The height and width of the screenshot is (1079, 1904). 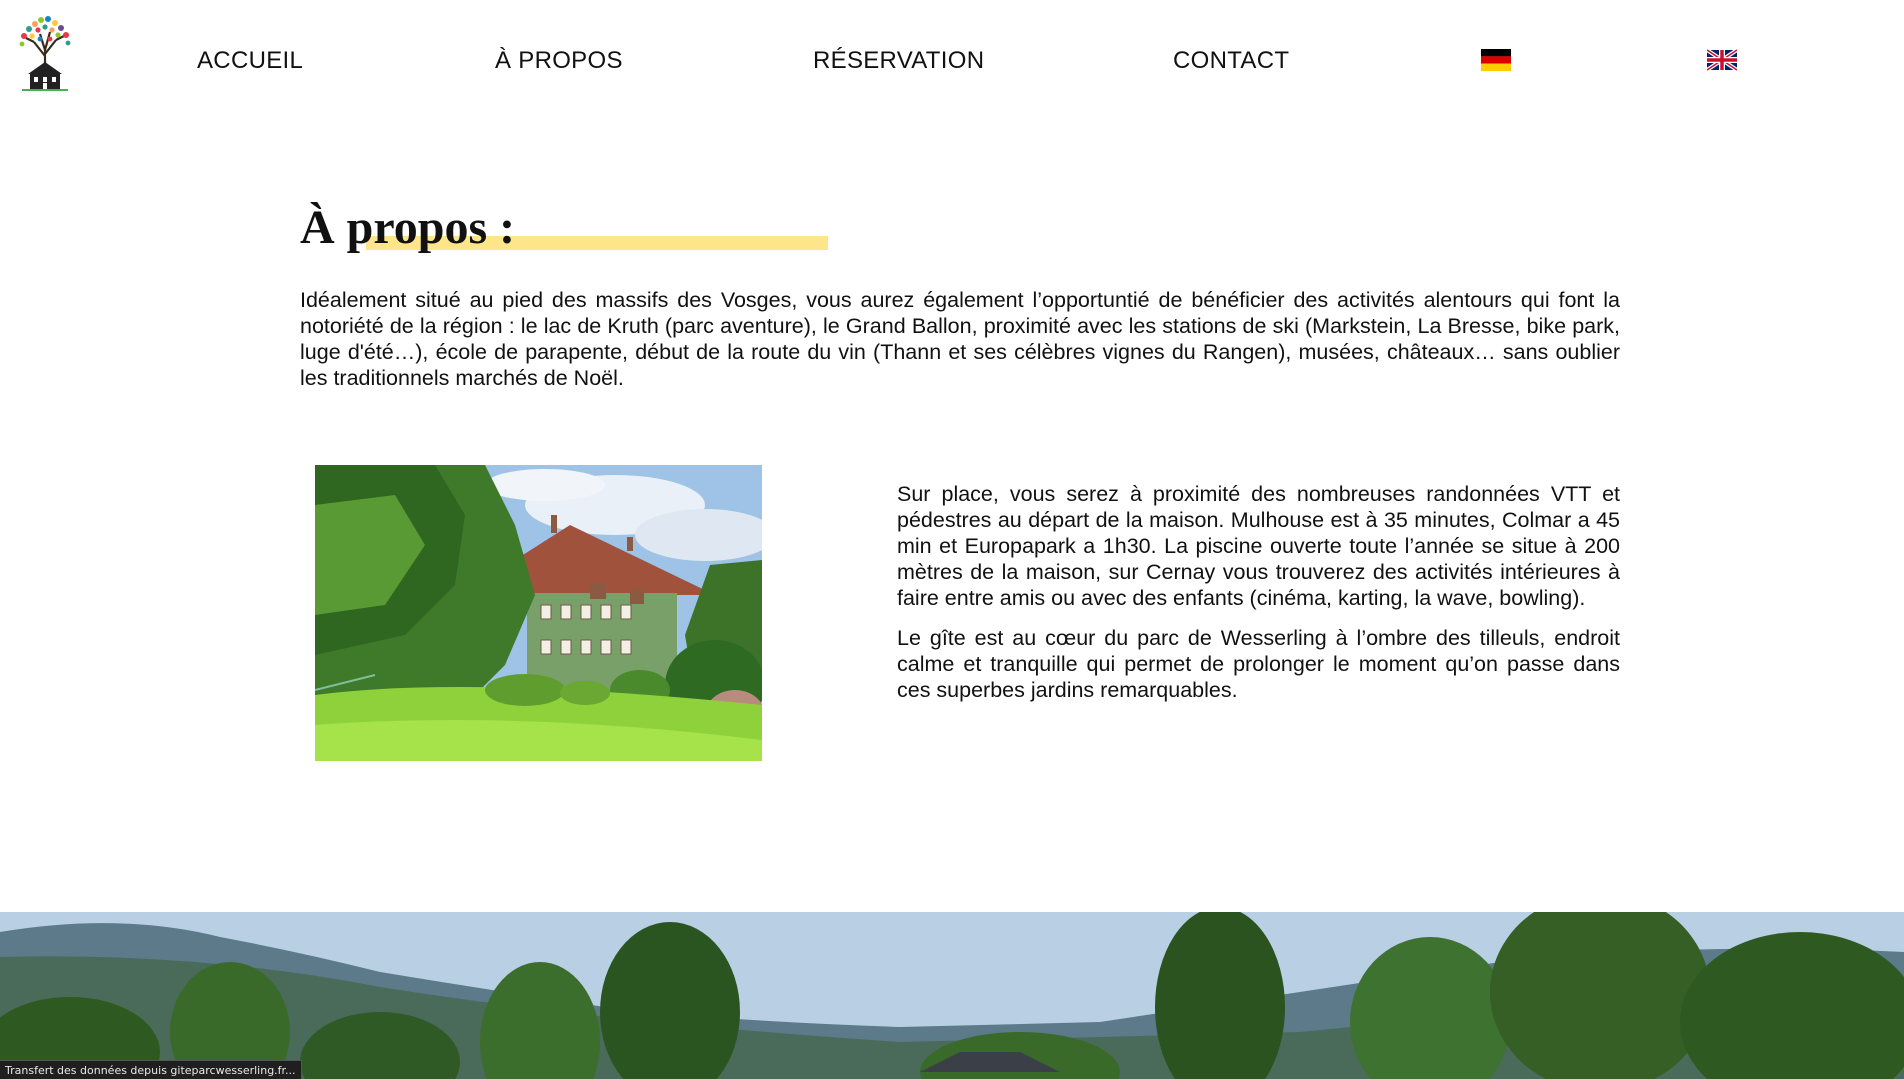 I want to click on german-language-button, so click(x=1496, y=60).